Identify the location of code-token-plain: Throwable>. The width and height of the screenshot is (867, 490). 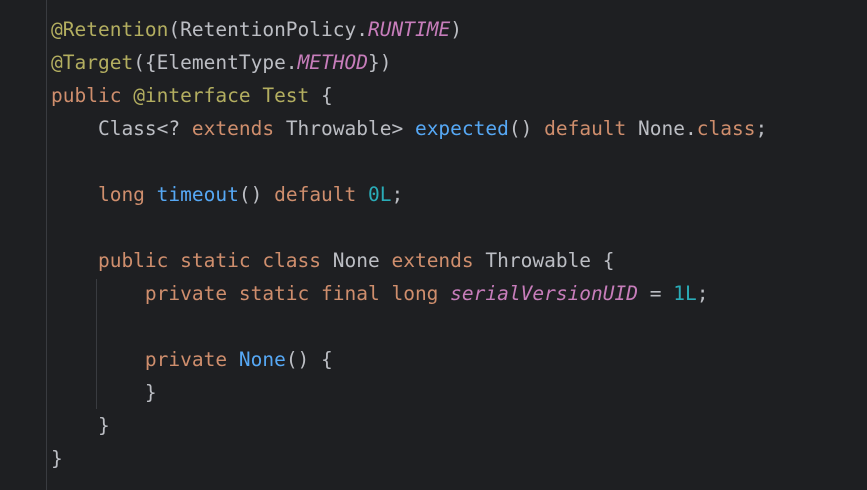
(350, 128).